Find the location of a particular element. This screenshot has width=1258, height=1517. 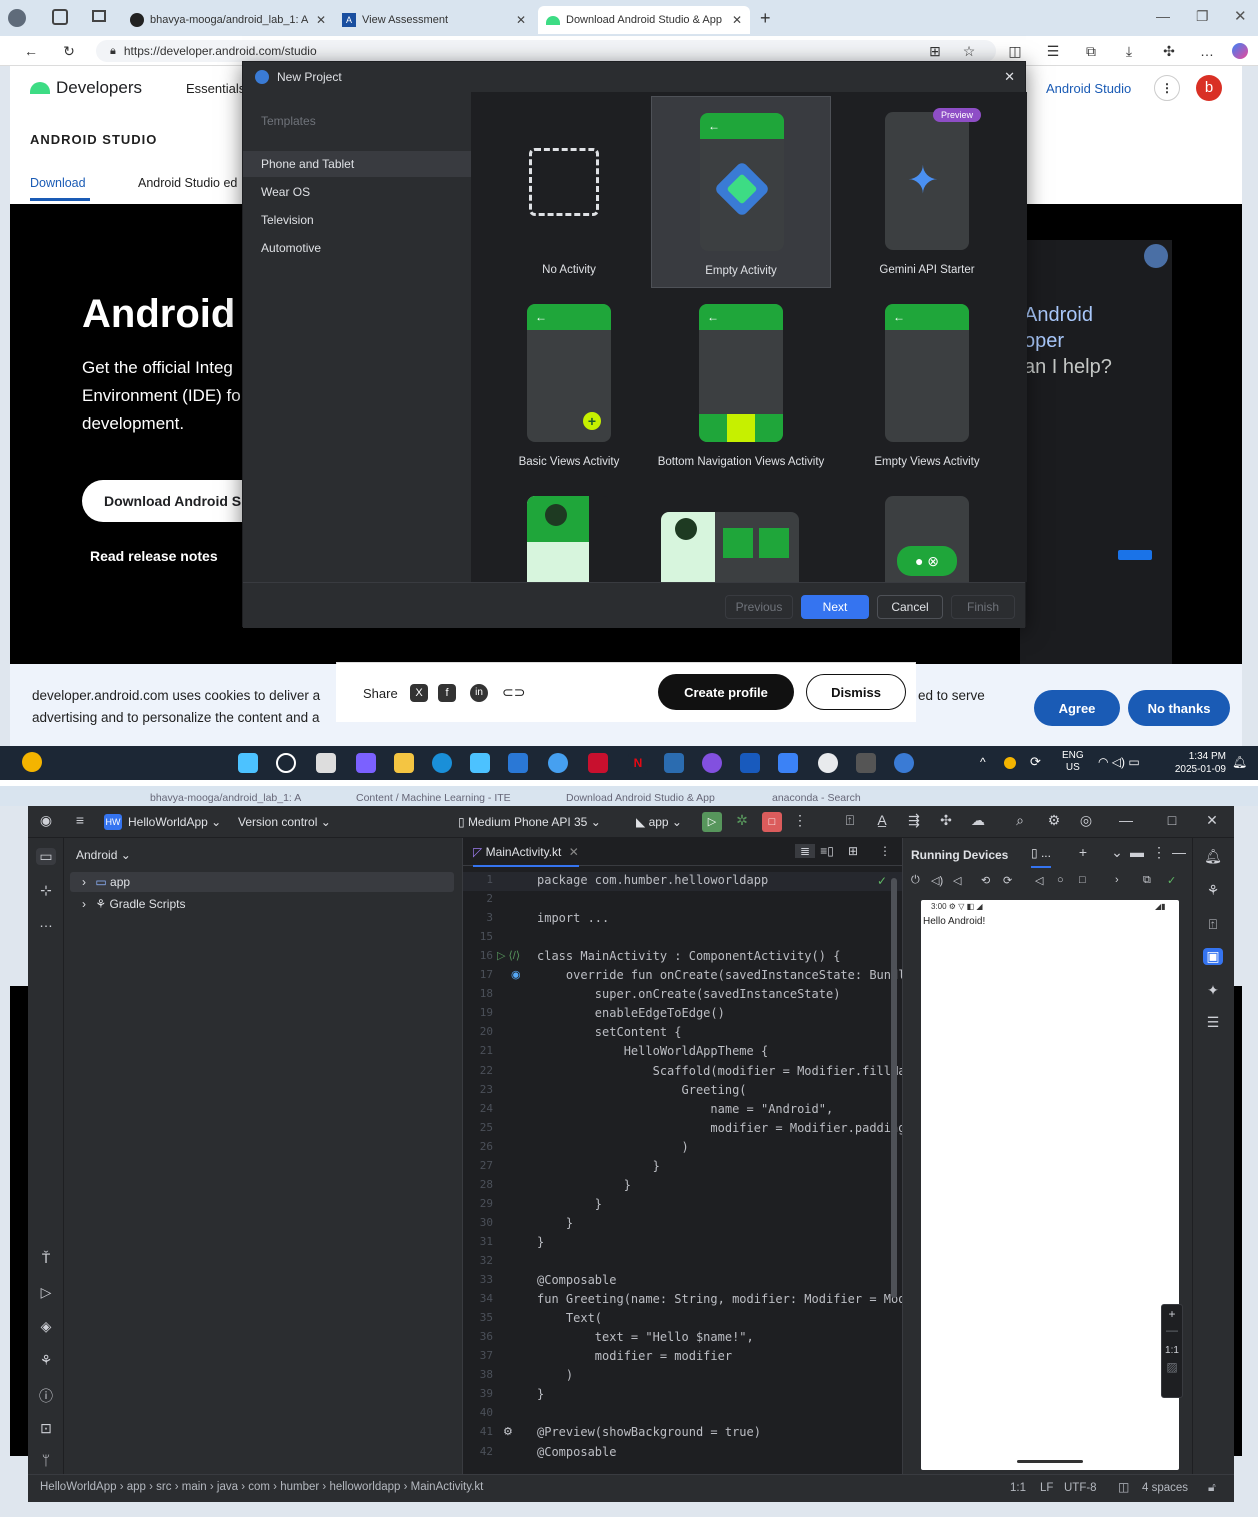

new-tab-icon: + is located at coordinates (765, 18).